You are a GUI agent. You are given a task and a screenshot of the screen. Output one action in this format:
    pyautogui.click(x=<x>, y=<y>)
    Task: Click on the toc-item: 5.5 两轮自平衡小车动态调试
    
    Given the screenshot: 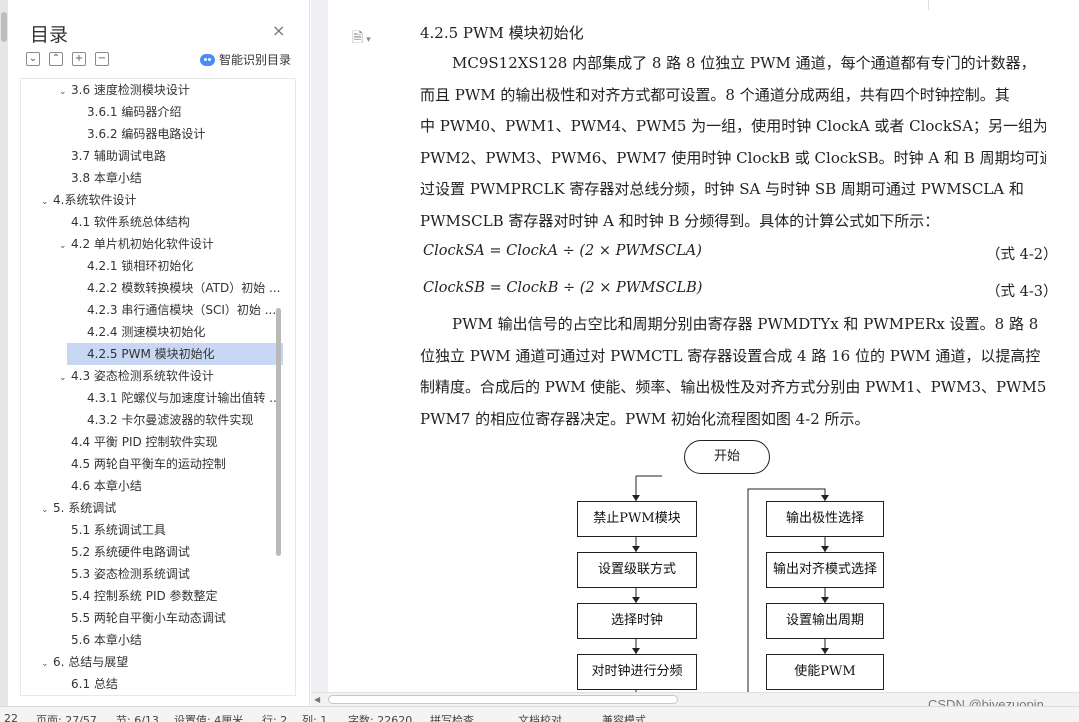 What is the action you would take?
    pyautogui.click(x=152, y=618)
    